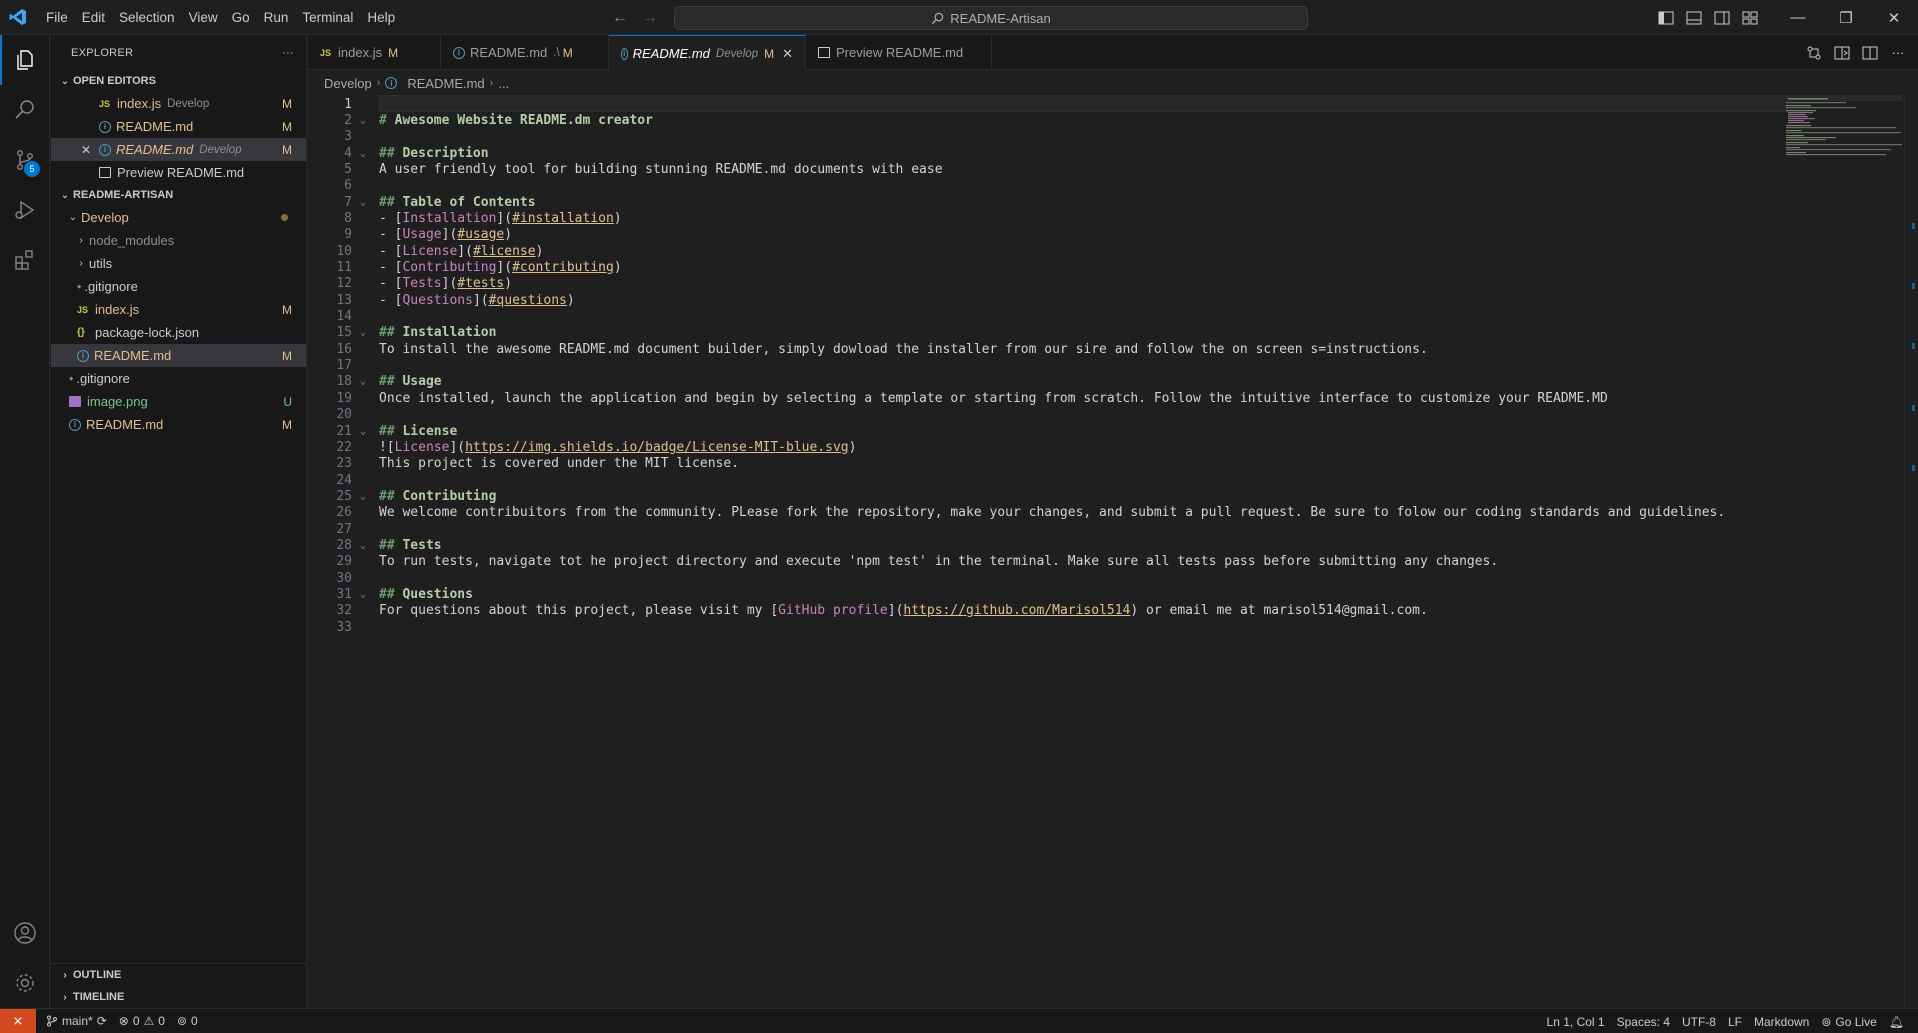 This screenshot has height=1033, width=1918. Describe the element at coordinates (178, 195) in the screenshot. I see `project-header: ⌄ README-ARTISAN` at that location.